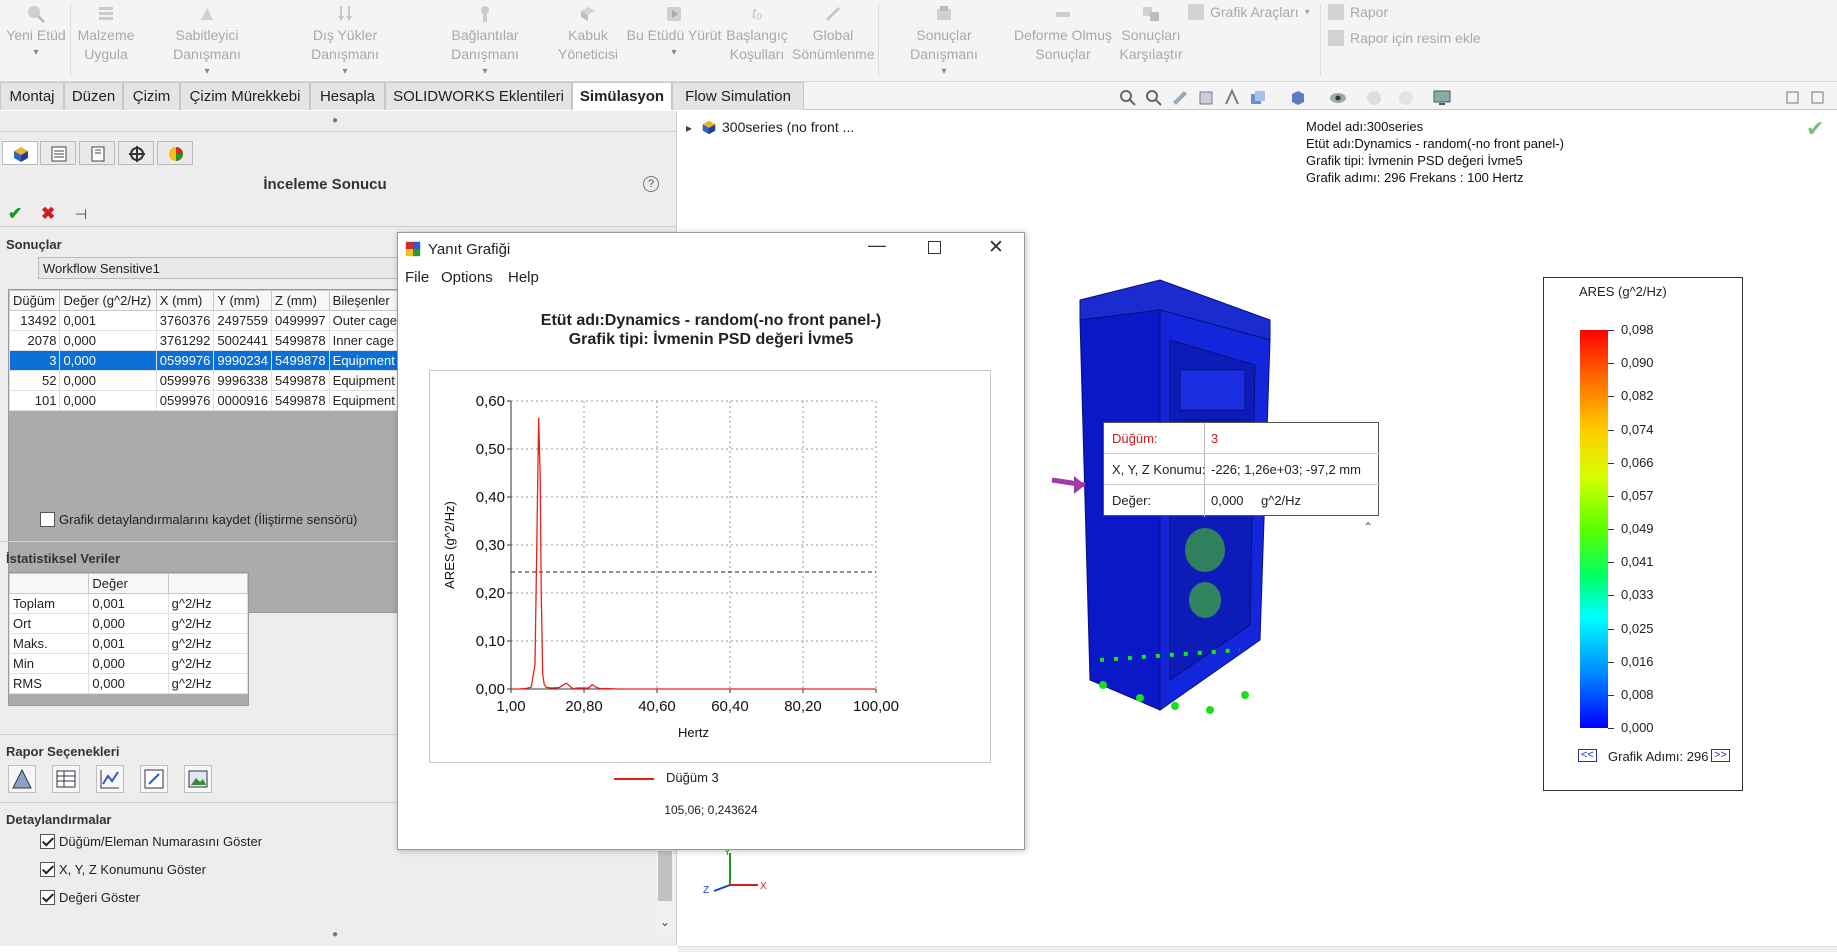 Image resolution: width=1837 pixels, height=952 pixels. I want to click on tab-cizim-murekkebi: Çizim Mürekkebi, so click(245, 96).